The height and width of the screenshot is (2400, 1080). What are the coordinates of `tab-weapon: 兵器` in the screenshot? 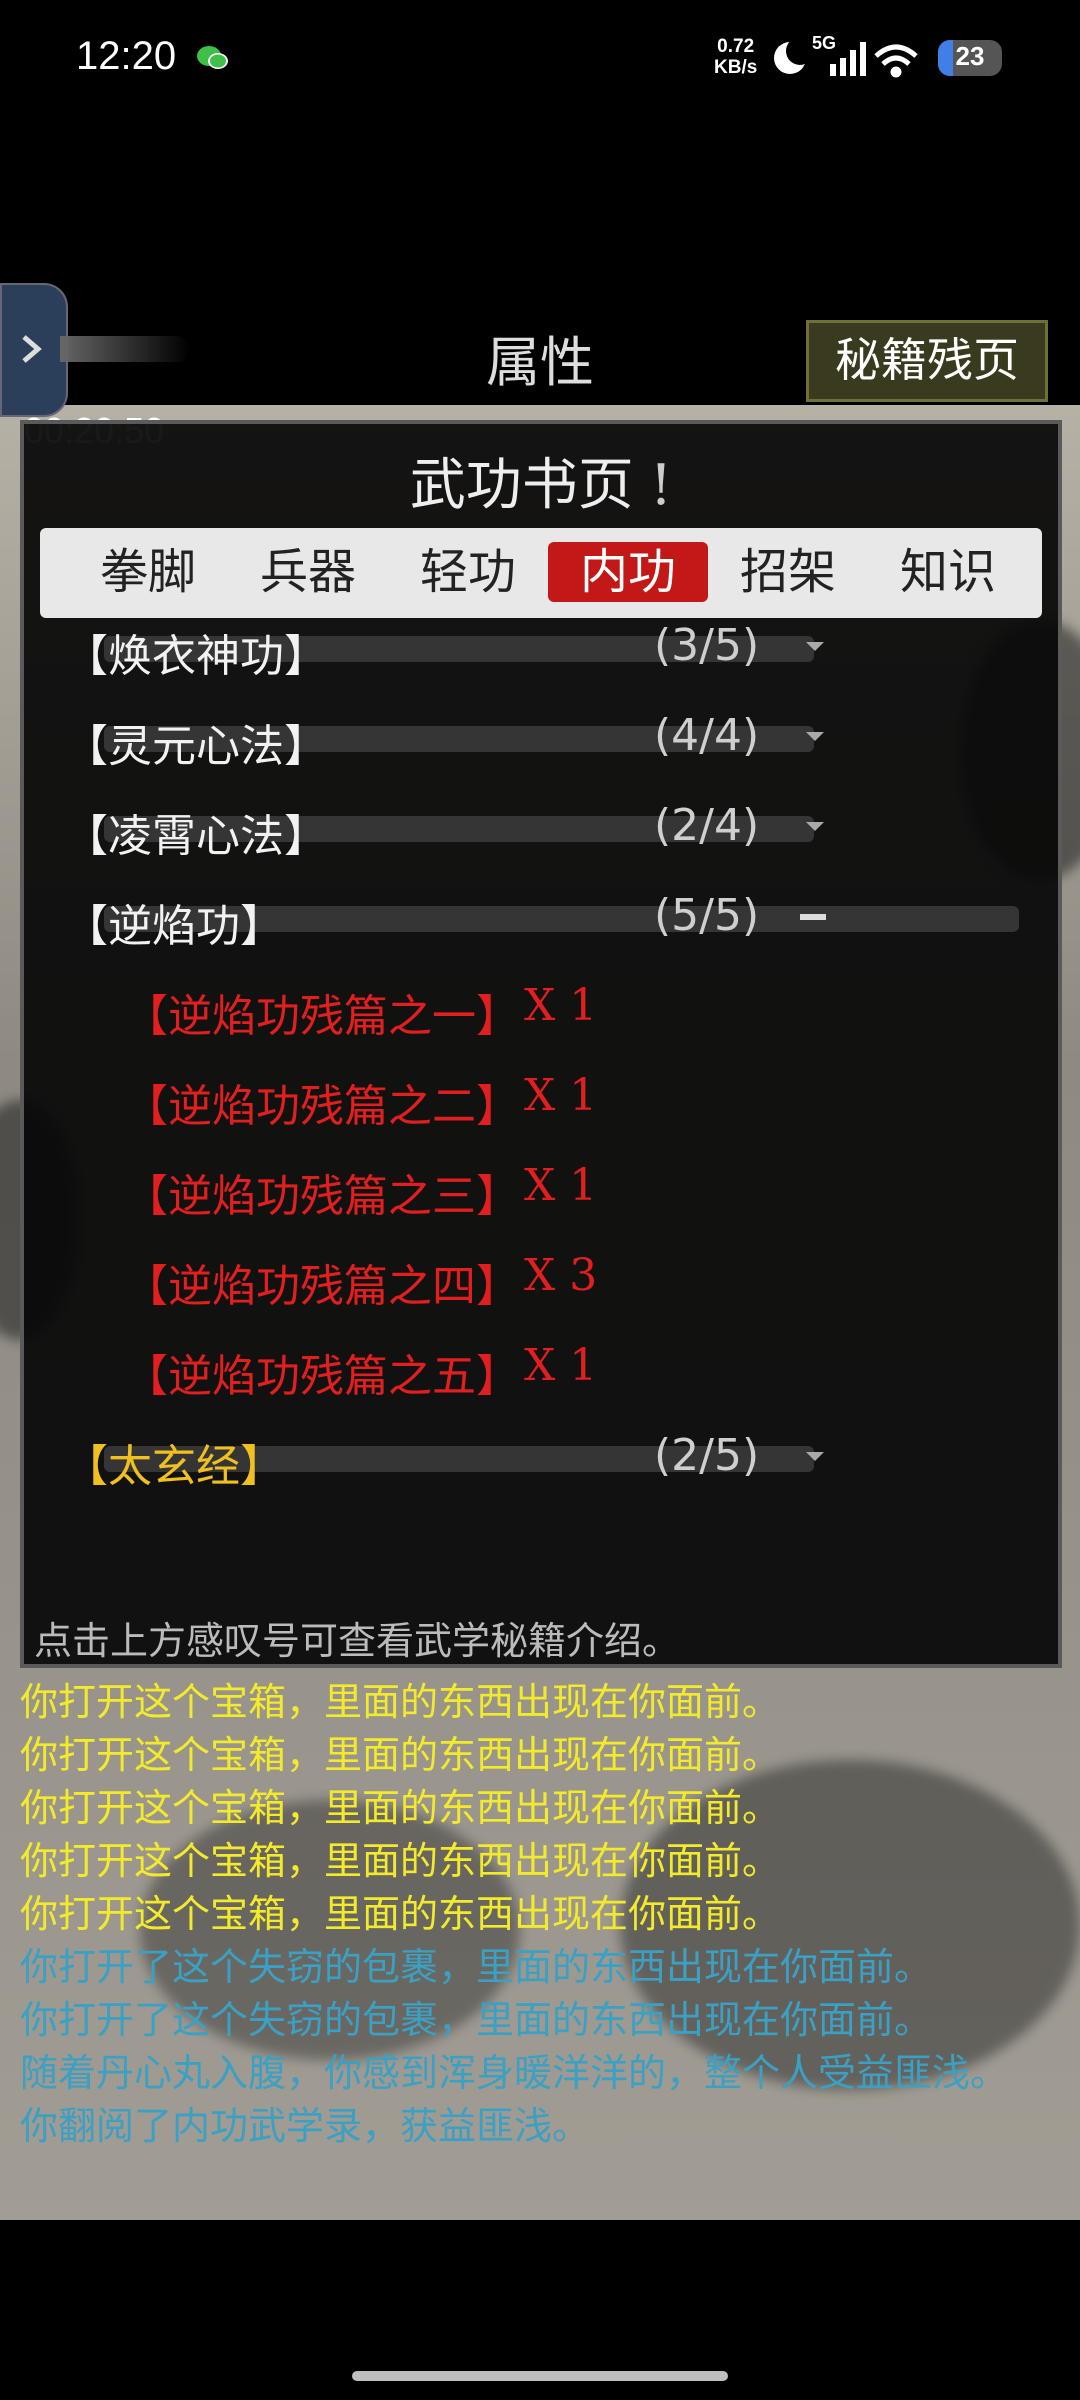 It's located at (308, 572).